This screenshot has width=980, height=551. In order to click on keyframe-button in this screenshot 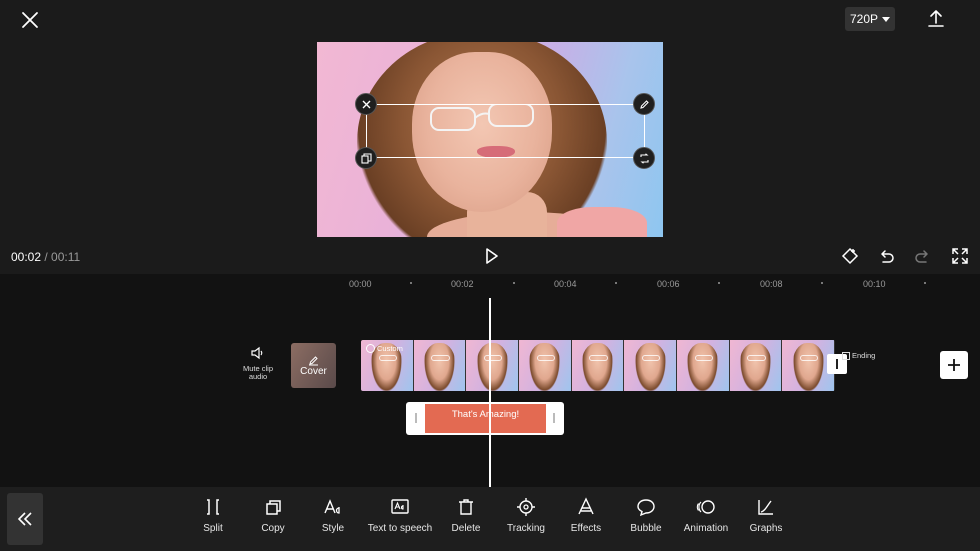, I will do `click(850, 256)`.